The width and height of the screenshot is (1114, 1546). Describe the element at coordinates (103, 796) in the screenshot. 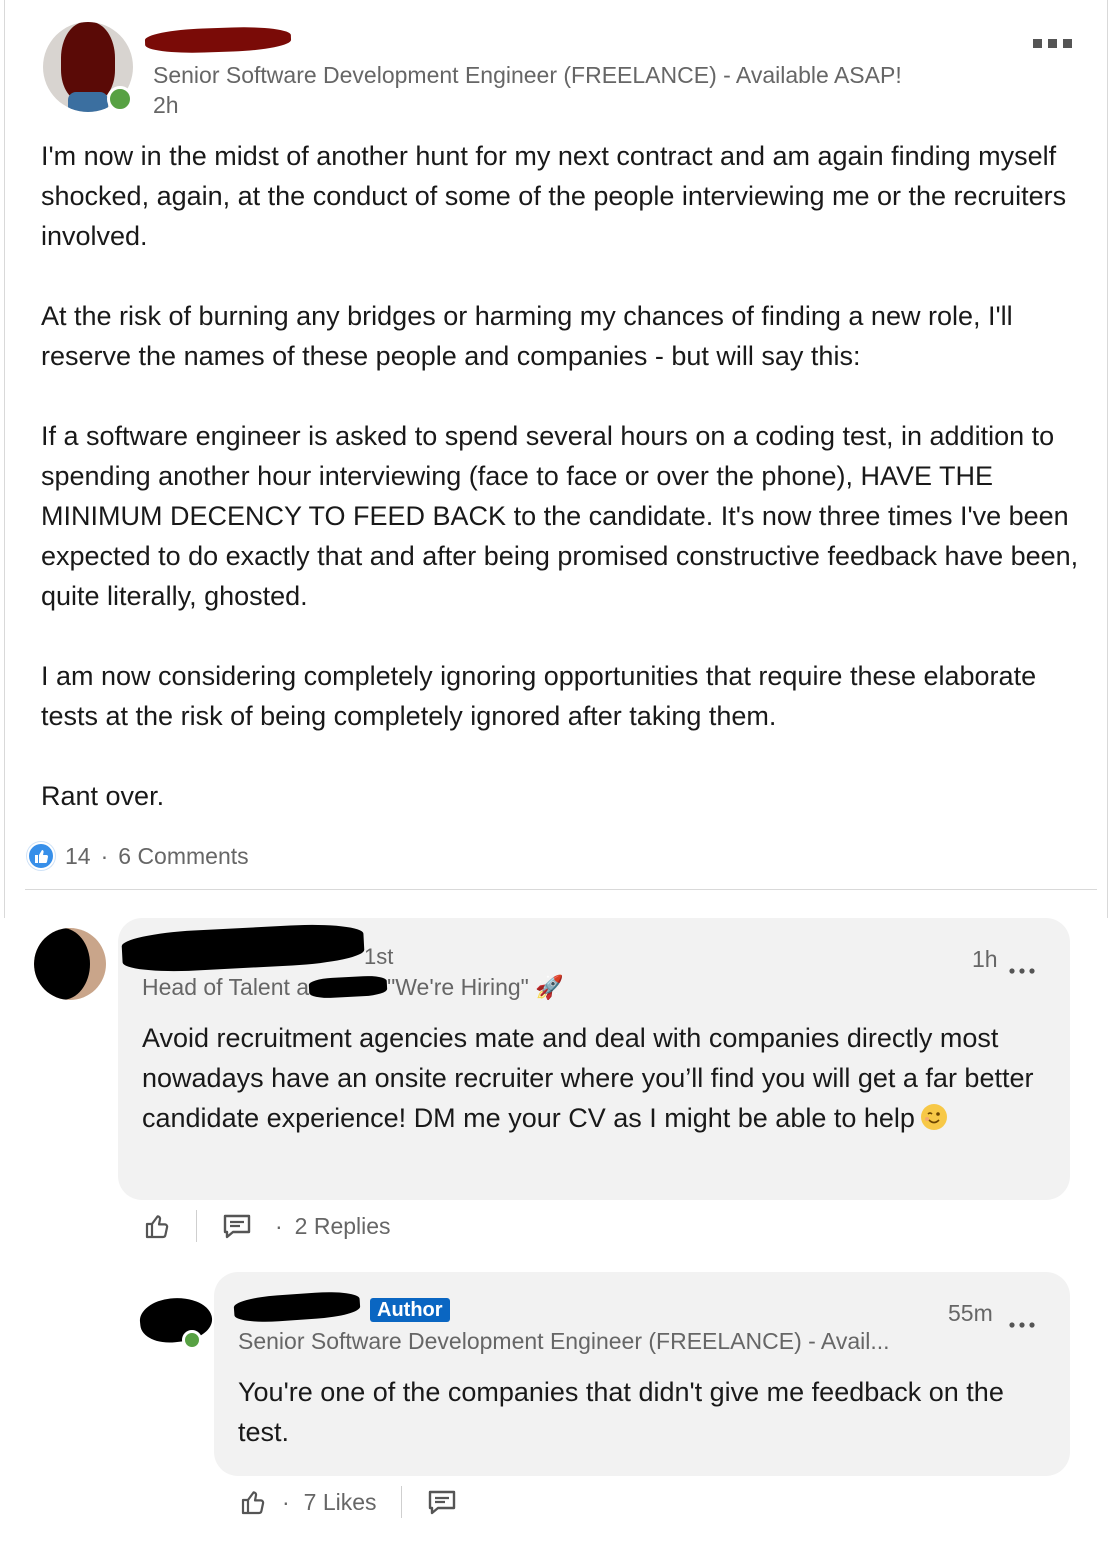

I see `post-paragraph: Rant over.` at that location.